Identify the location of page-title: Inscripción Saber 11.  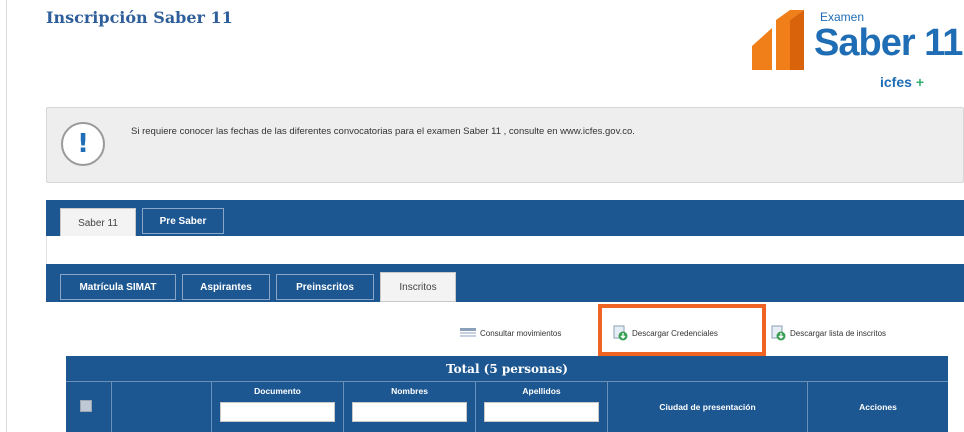
(139, 17).